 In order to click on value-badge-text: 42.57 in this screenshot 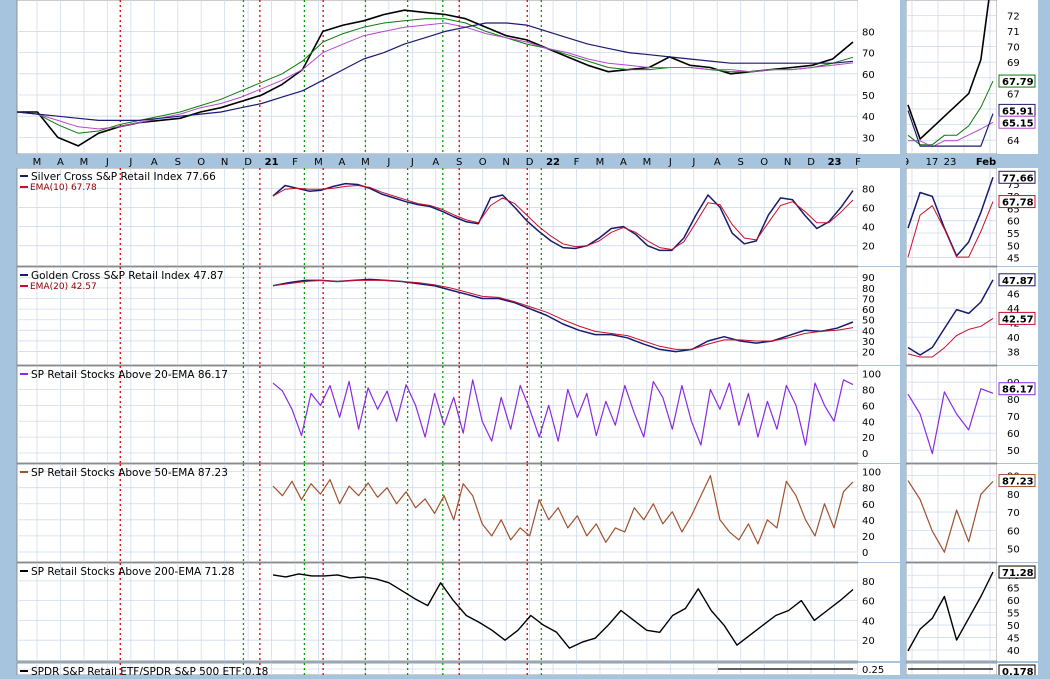, I will do `click(1018, 319)`.